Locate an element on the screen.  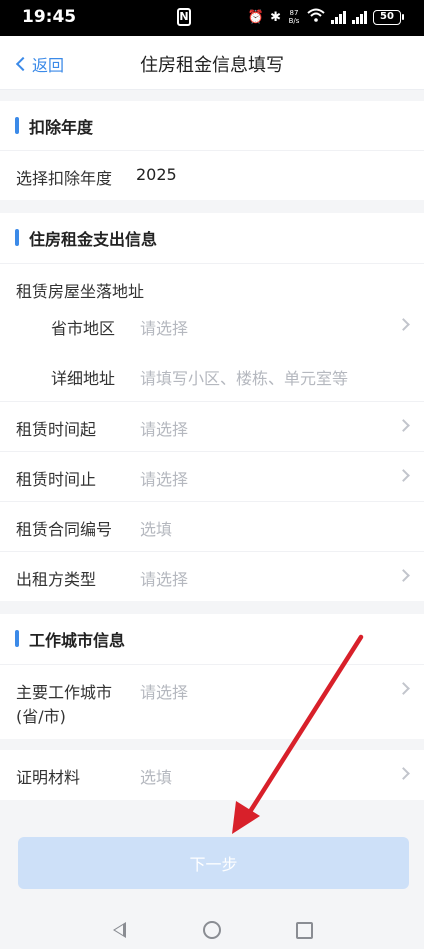
network-speed-value: 87 is located at coordinates (294, 13).